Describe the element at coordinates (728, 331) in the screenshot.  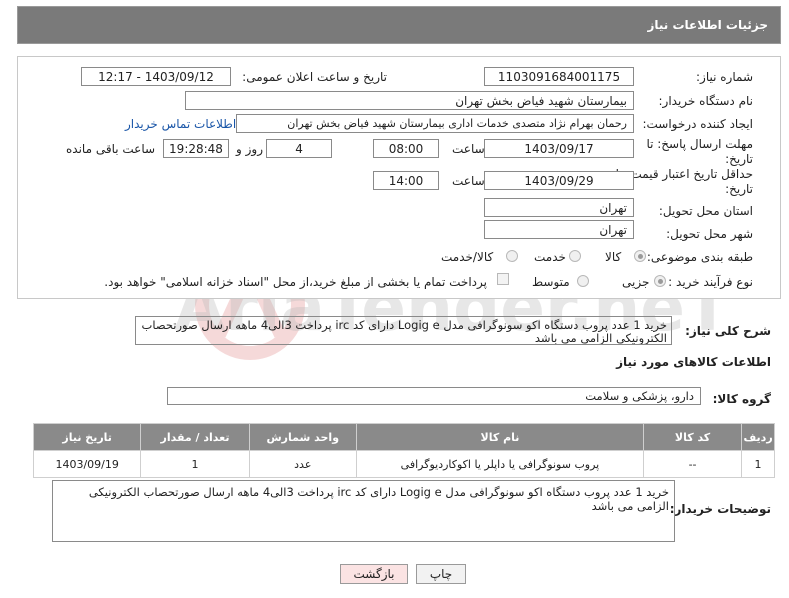
I see `description-label: شرح کلی نیاز:` at that location.